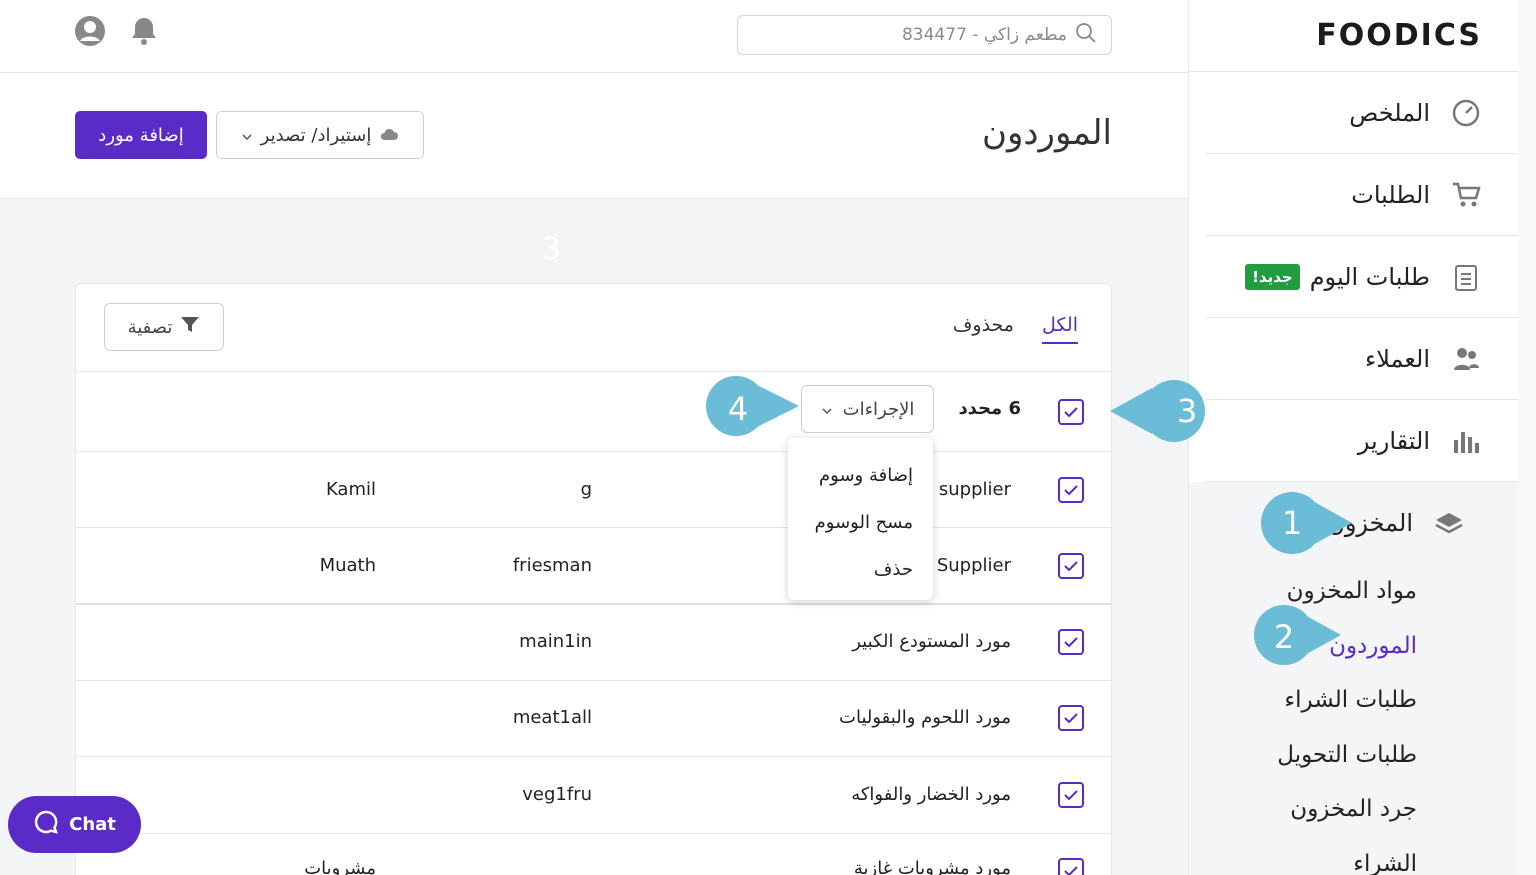 The height and width of the screenshot is (875, 1536). I want to click on funnel-icon, so click(190, 327).